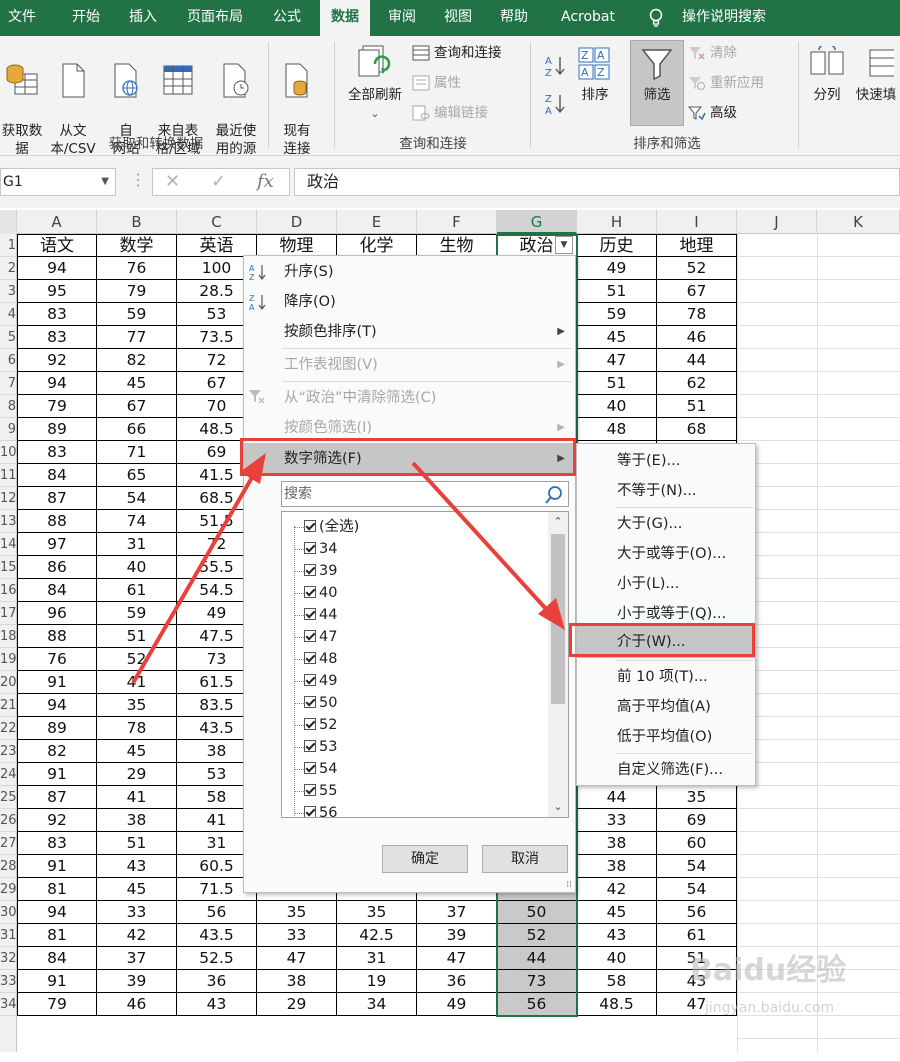 This screenshot has width=900, height=1062. What do you see at coordinates (697, 245) in the screenshot?
I see `header-cell: 地理` at bounding box center [697, 245].